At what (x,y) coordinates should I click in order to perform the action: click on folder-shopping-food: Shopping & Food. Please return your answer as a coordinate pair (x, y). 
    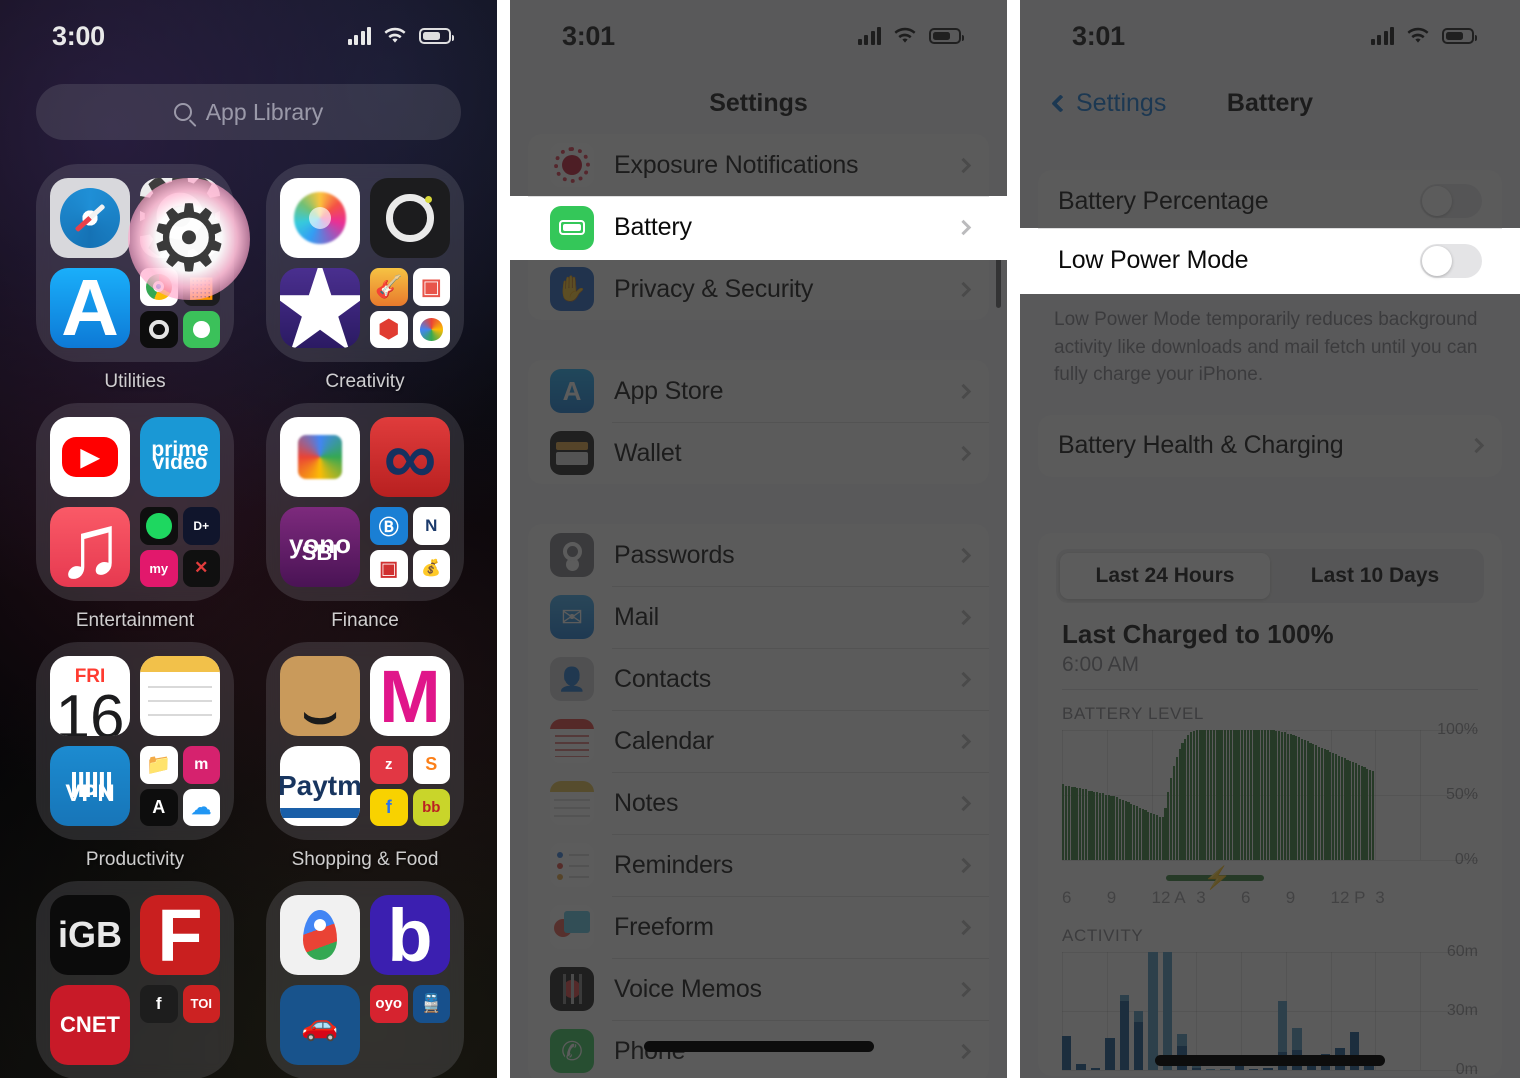
    Looking at the image, I should click on (365, 756).